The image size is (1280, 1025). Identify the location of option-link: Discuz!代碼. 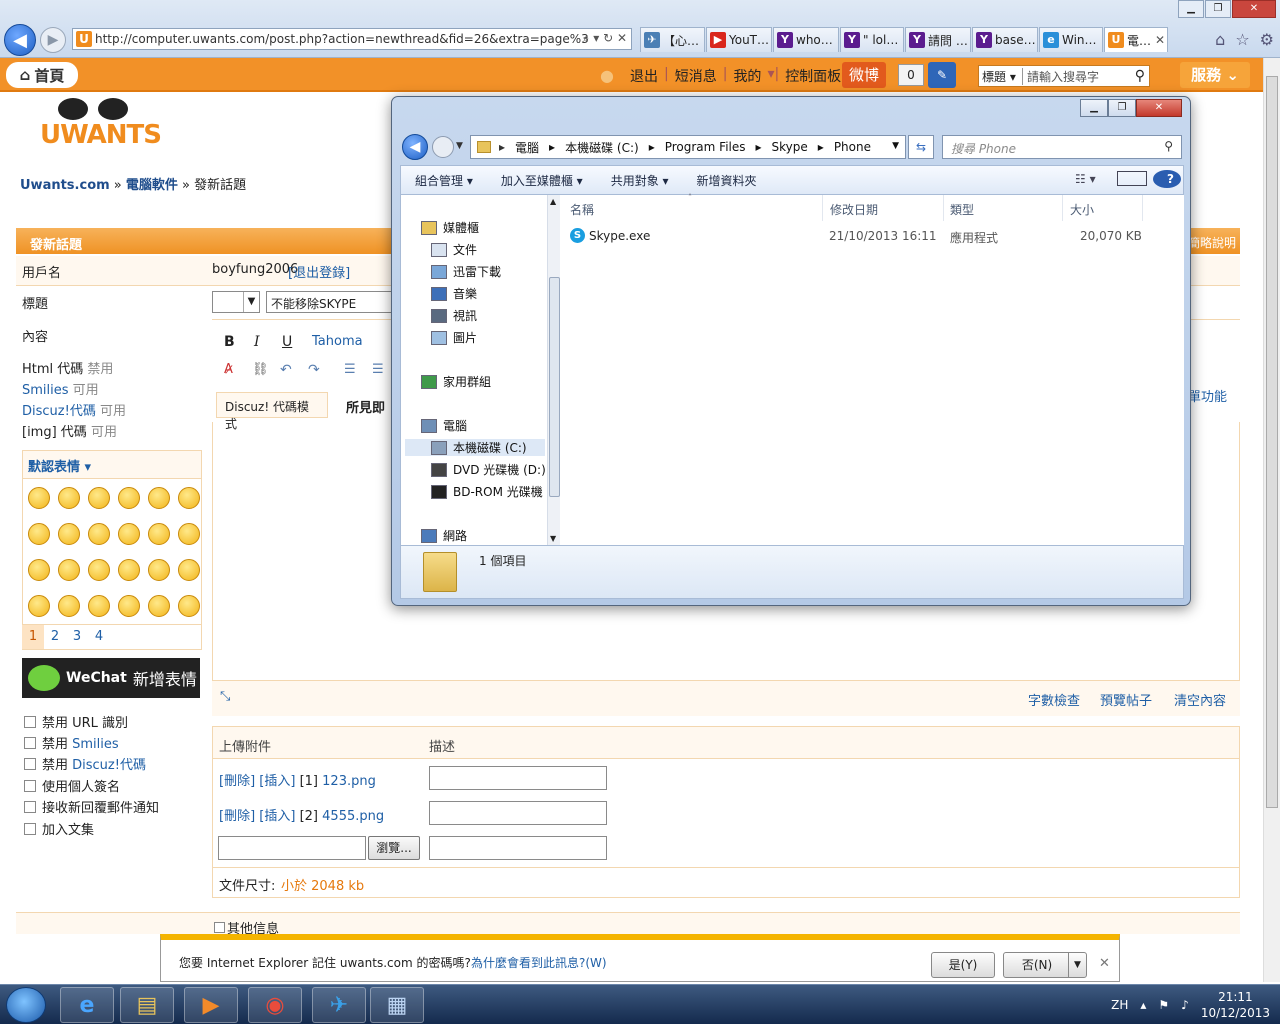
(109, 765).